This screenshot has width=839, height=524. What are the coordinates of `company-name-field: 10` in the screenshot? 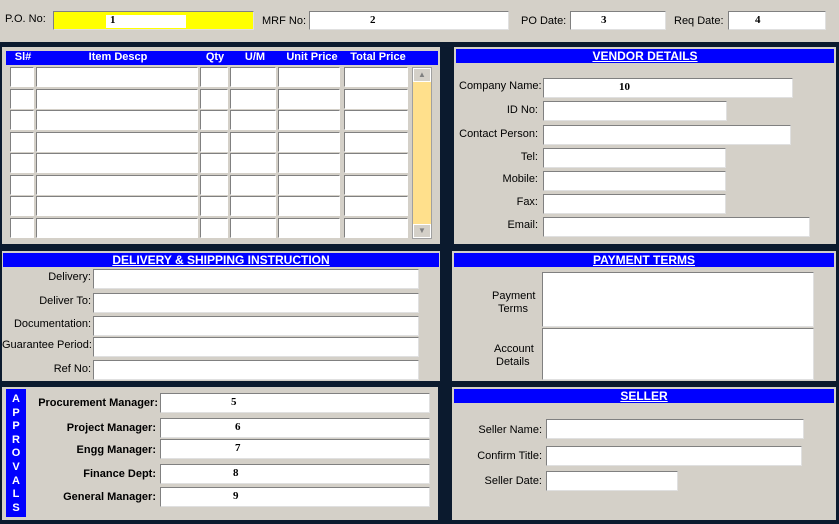 It's located at (668, 88).